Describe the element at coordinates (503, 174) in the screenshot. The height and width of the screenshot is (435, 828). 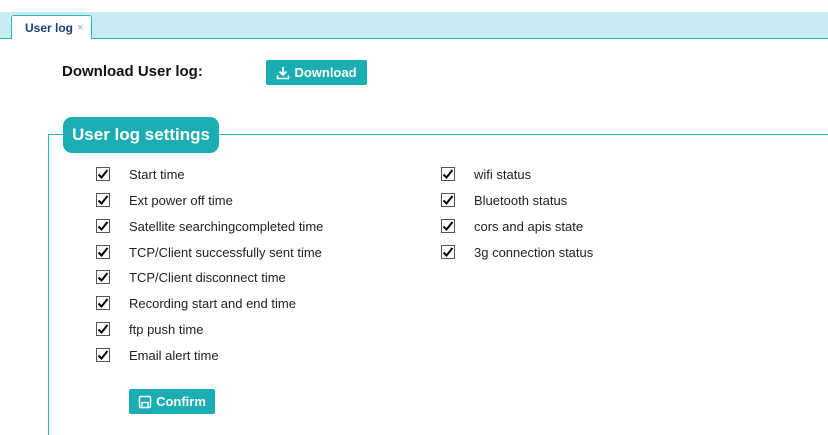
I see `option-label: wifi status` at that location.